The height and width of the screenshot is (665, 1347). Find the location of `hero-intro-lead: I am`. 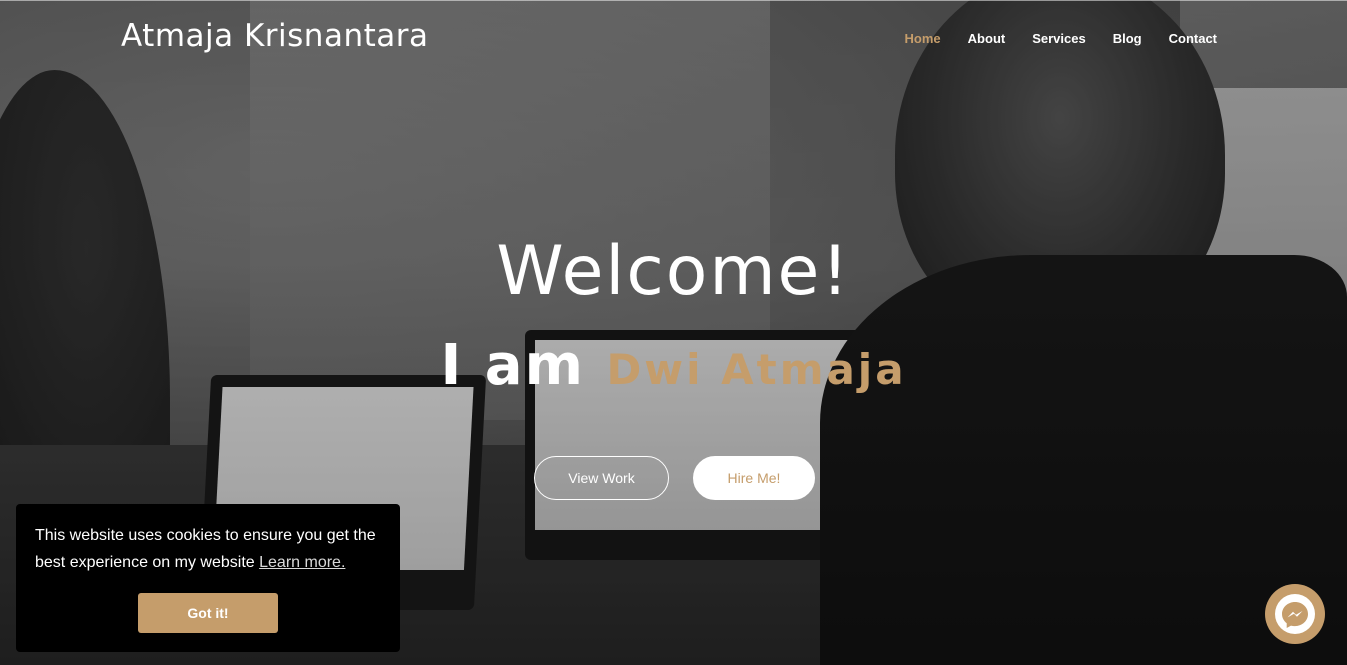

hero-intro-lead: I am is located at coordinates (512, 365).